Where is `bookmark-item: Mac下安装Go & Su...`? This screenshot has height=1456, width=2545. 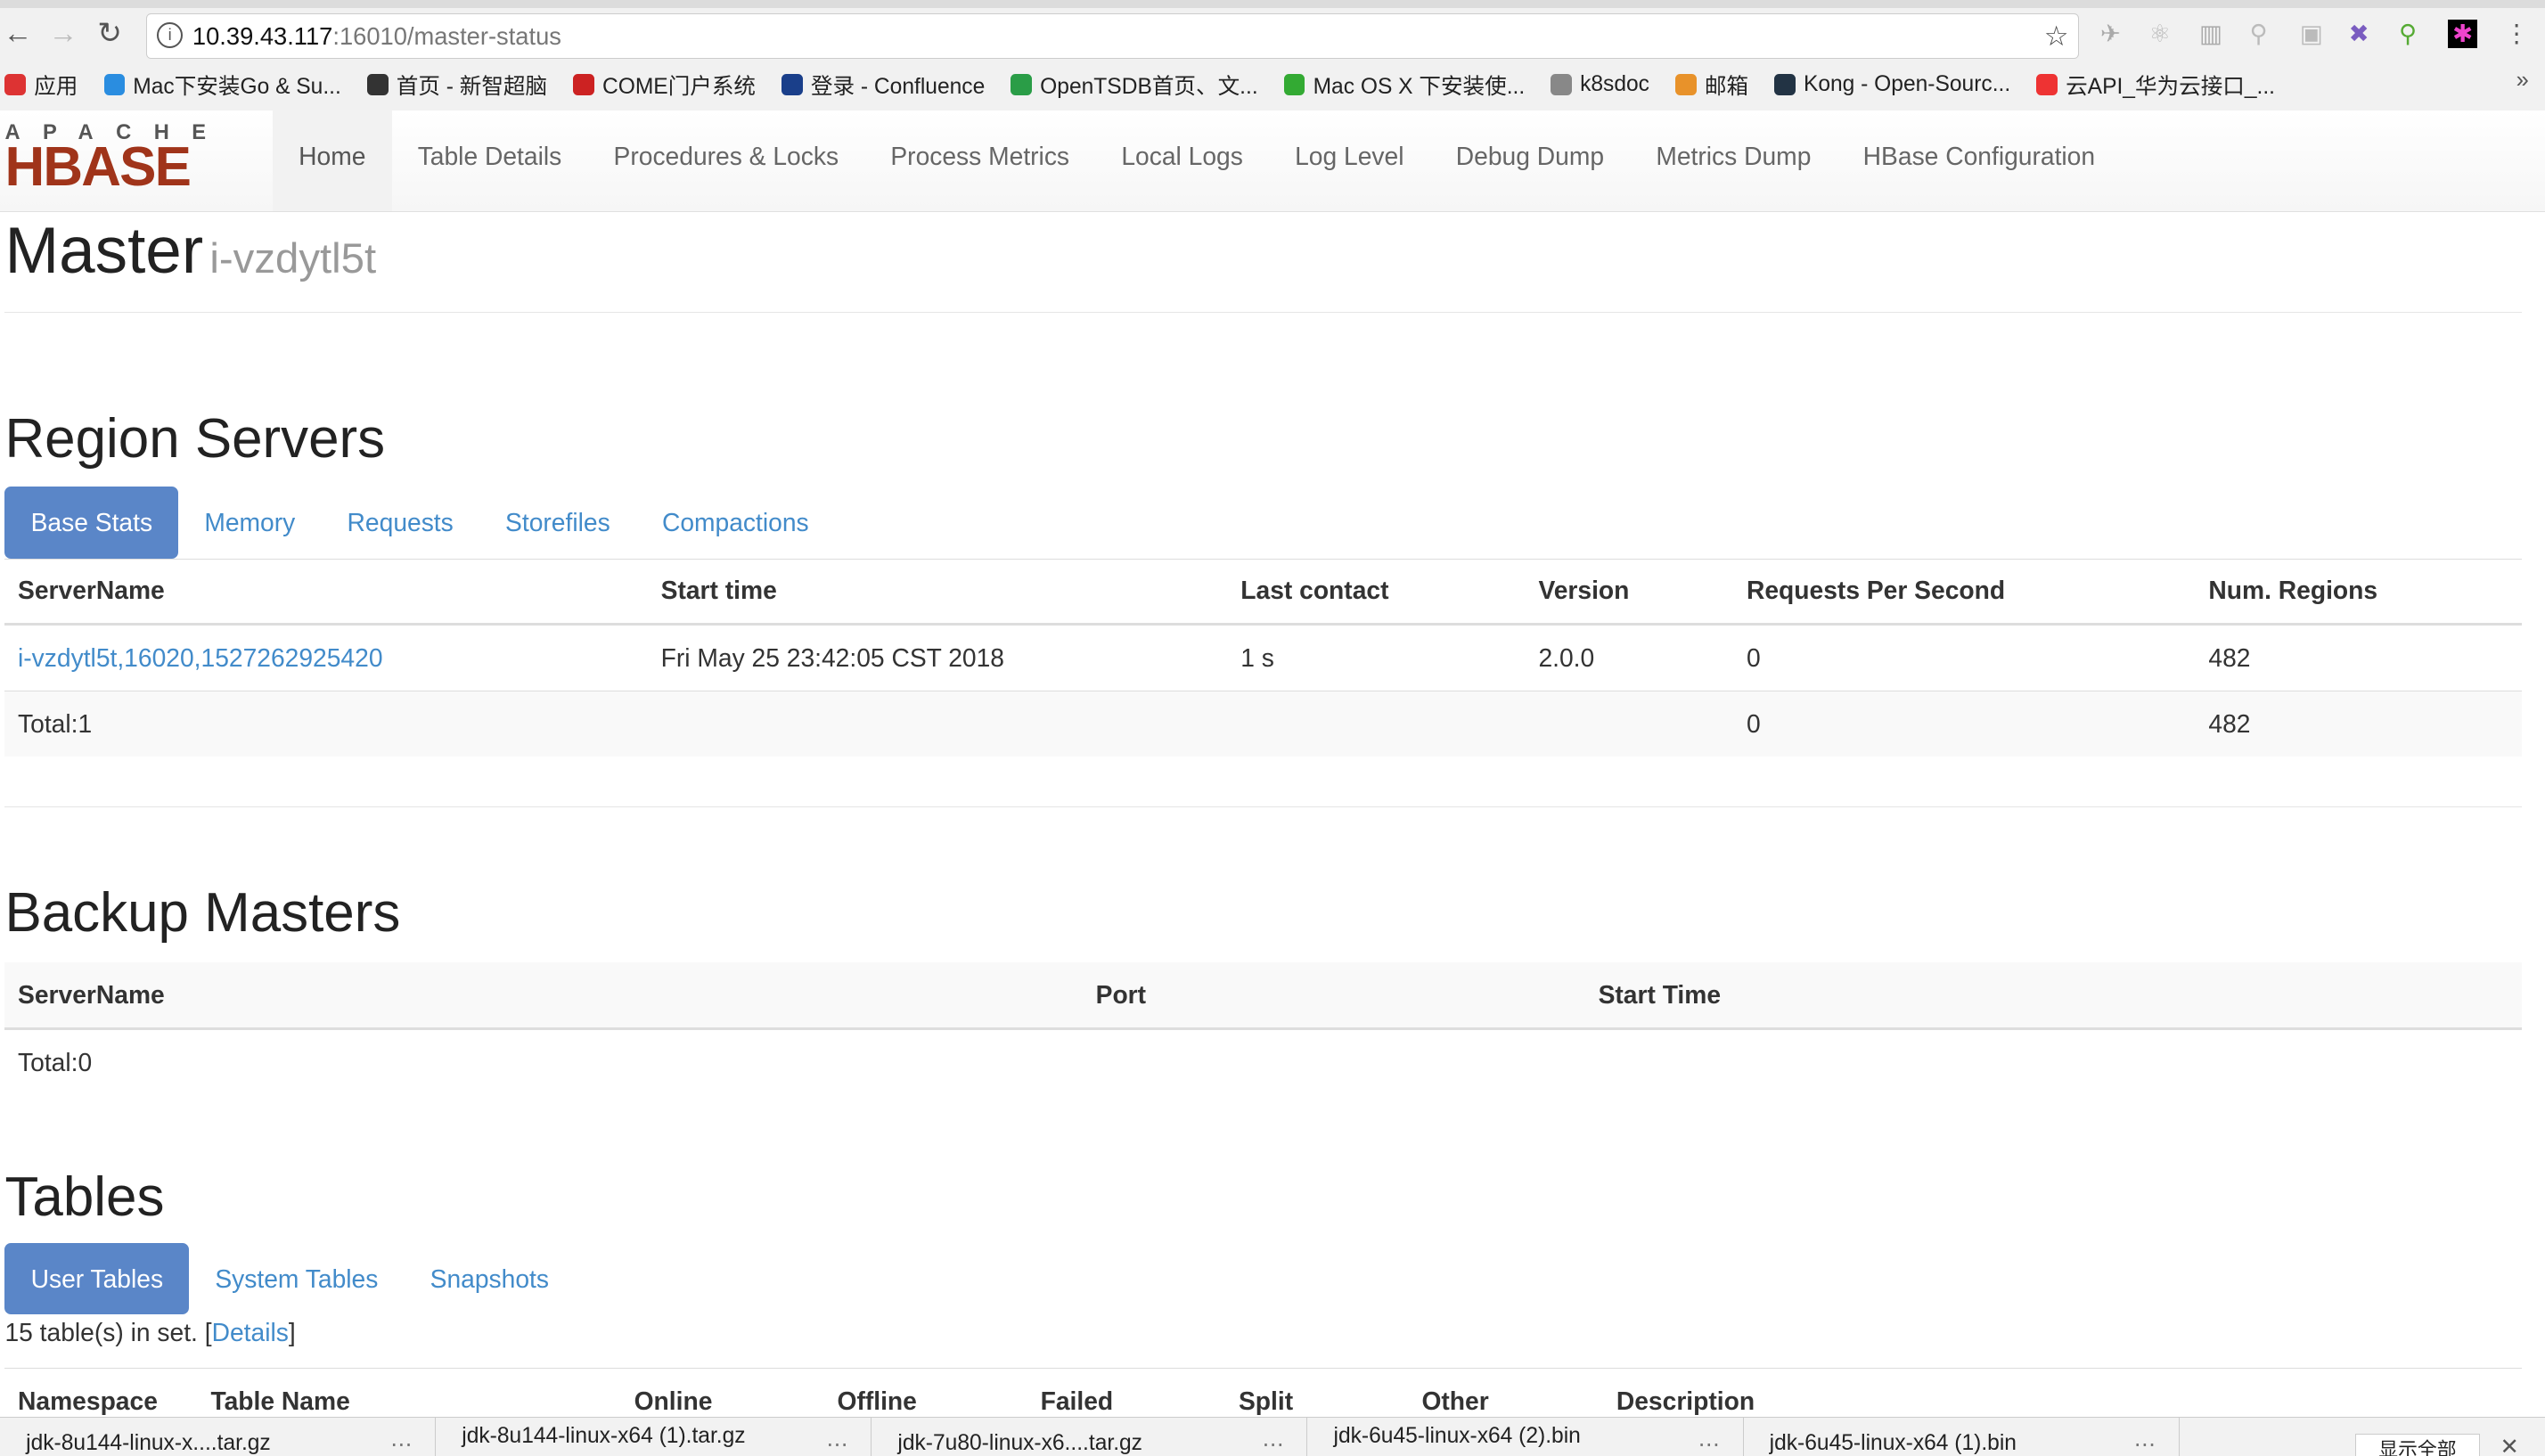
bookmark-item: Mac下安装Go & Su... is located at coordinates (222, 85).